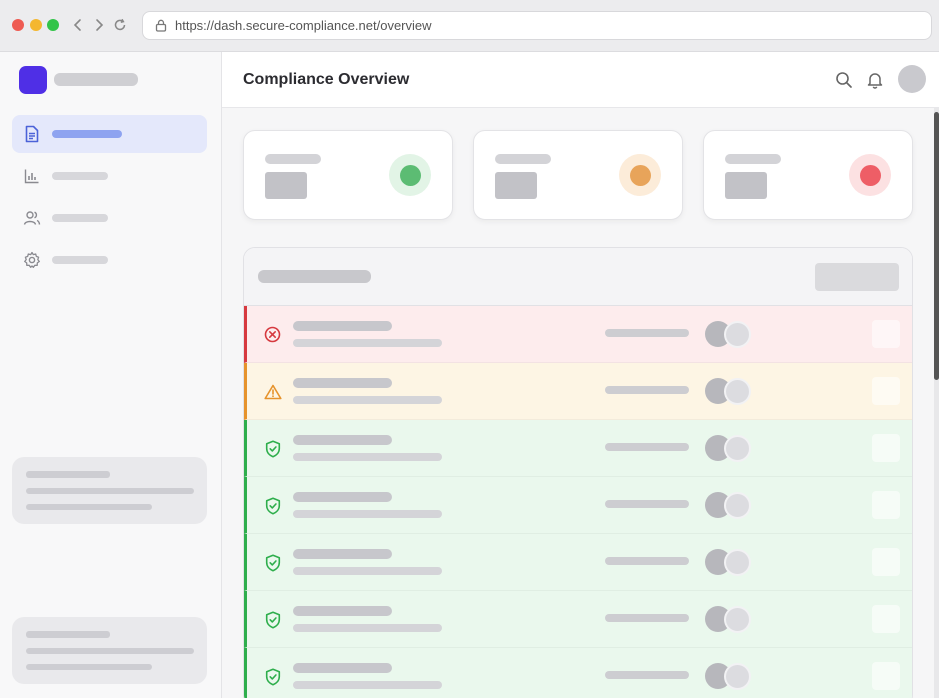  I want to click on sidebar-item-users, so click(109, 218).